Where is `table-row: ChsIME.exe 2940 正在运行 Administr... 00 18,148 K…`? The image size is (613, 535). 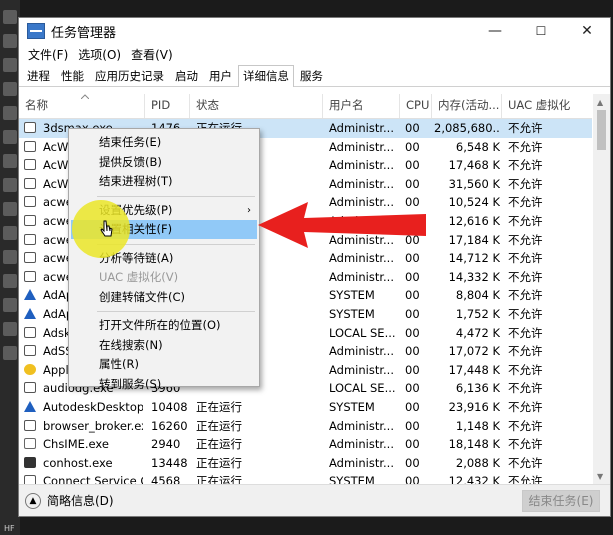
table-row: ChsIME.exe 2940 正在运行 Administr... 00 18,148 K… is located at coordinates (305, 444).